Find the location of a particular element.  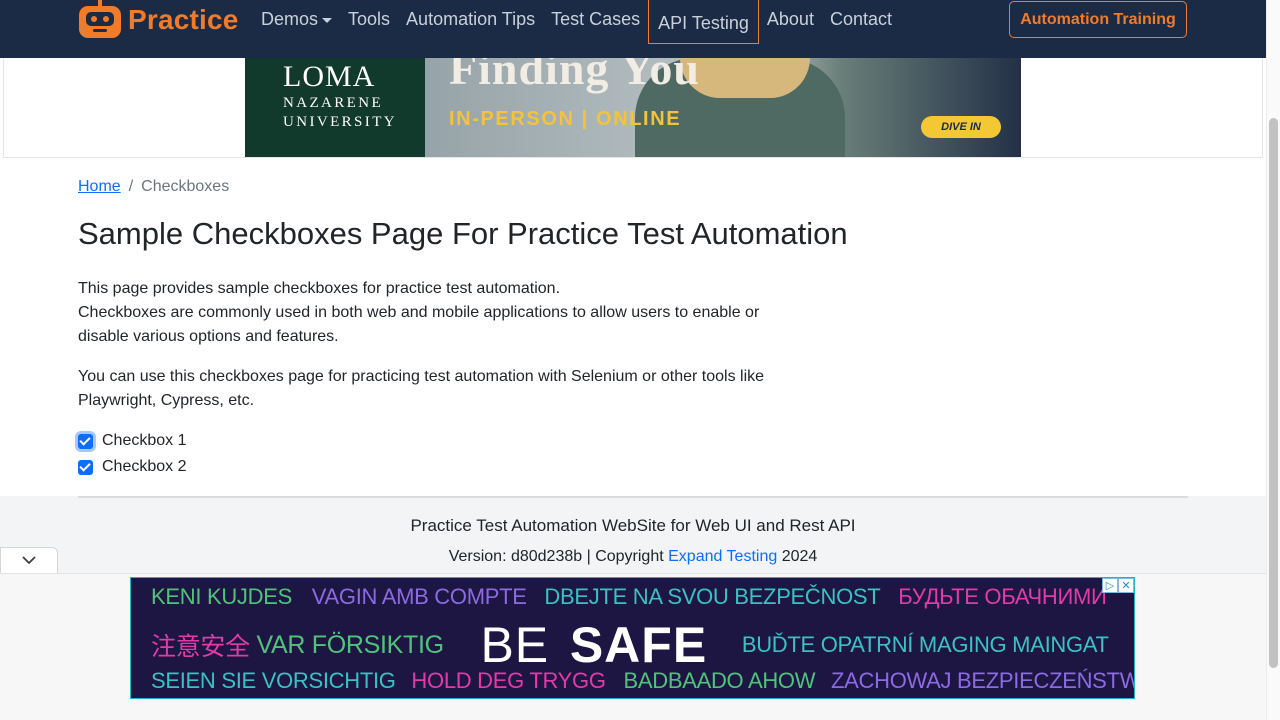

breadcrumb: Home / Checkboxes is located at coordinates (153, 187).